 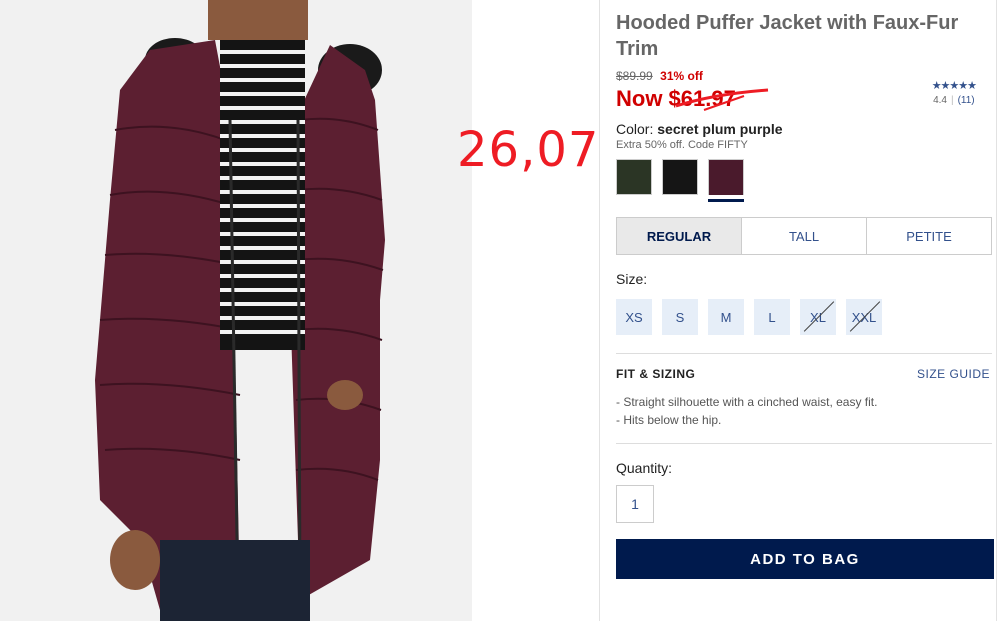 What do you see at coordinates (681, 76) in the screenshot?
I see `percent-off: 31% off` at bounding box center [681, 76].